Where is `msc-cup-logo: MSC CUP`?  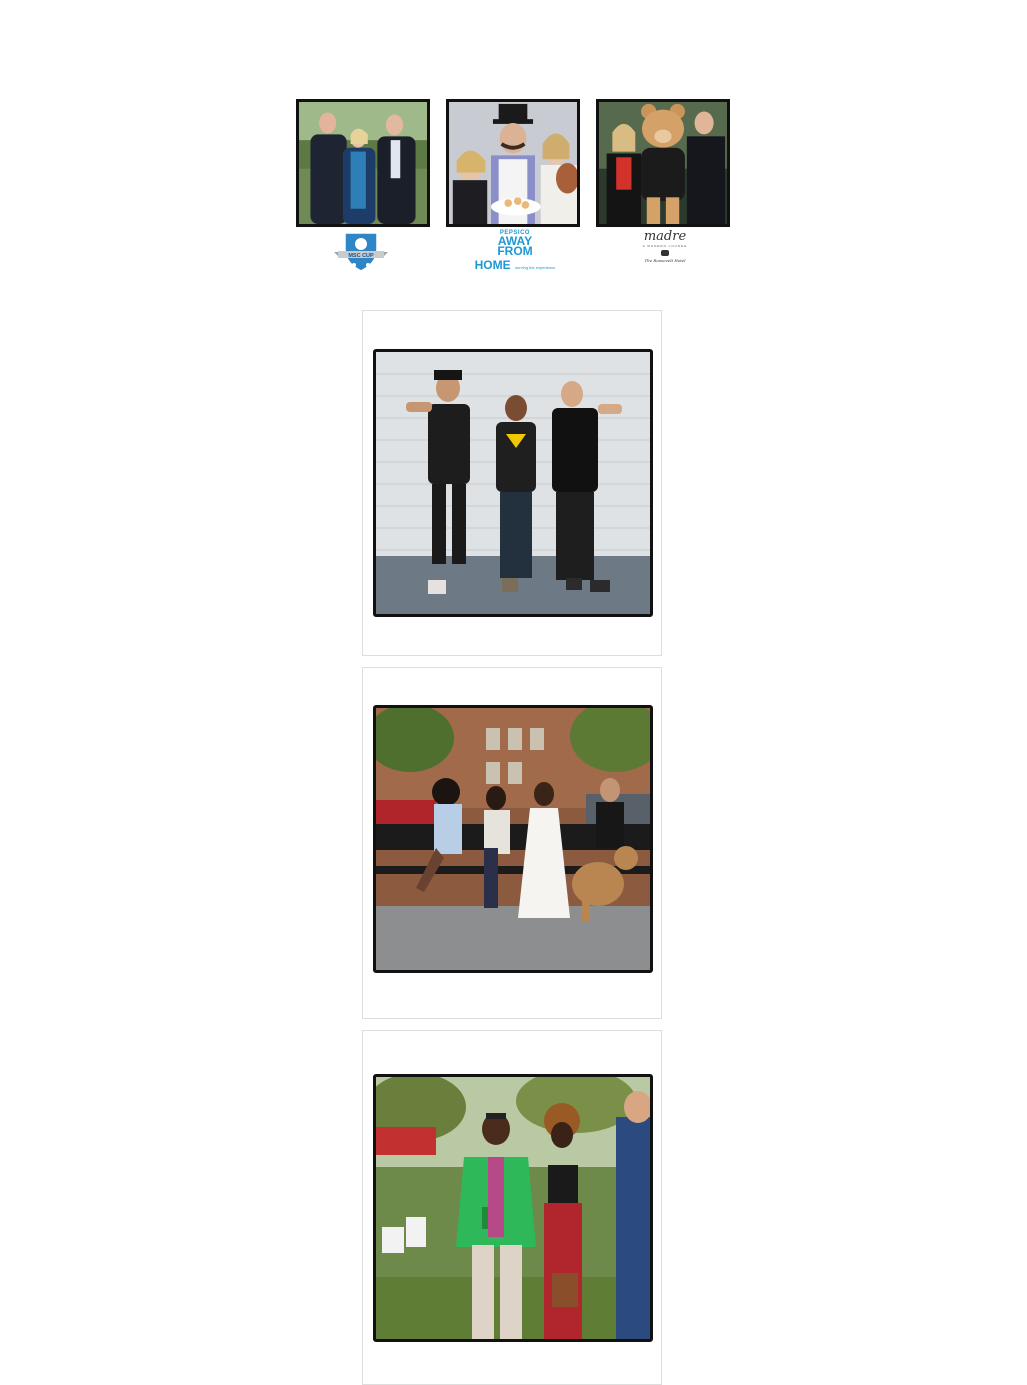 msc-cup-logo: MSC CUP is located at coordinates (361, 252).